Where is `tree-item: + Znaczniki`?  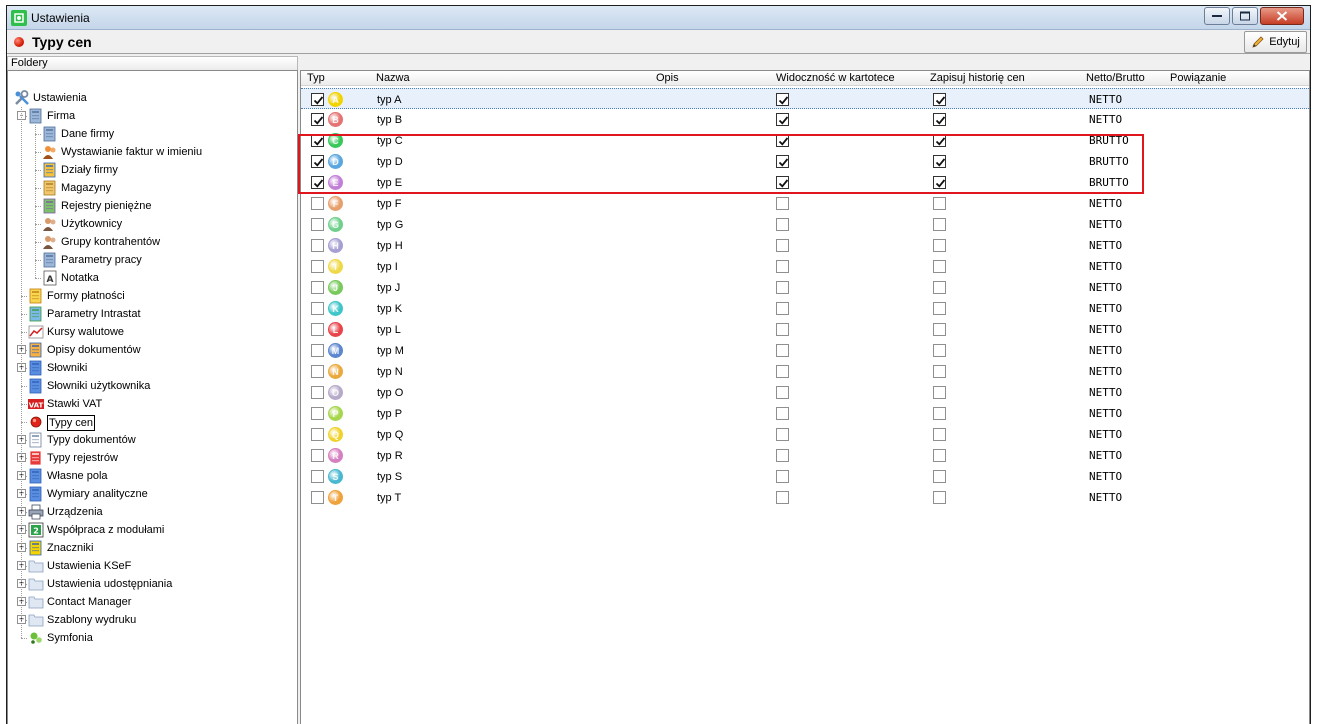 tree-item: + Znaczniki is located at coordinates (153, 548).